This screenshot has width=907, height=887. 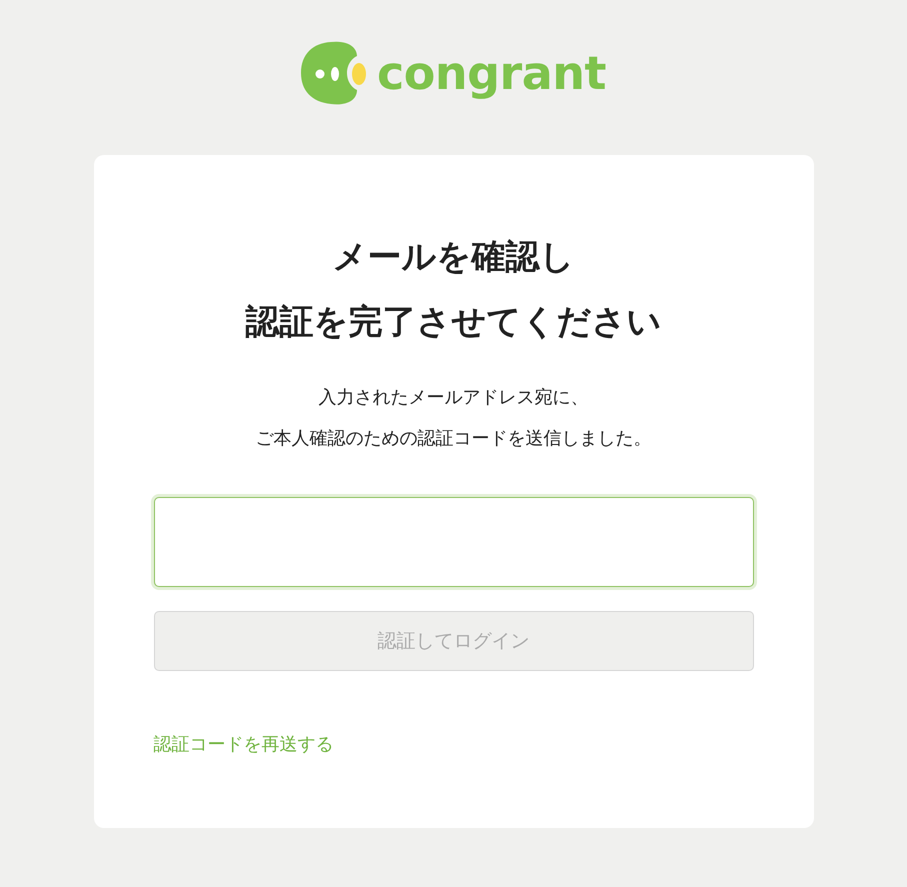 I want to click on message-text: 入力されたメールアドレス宛に、, so click(x=453, y=397).